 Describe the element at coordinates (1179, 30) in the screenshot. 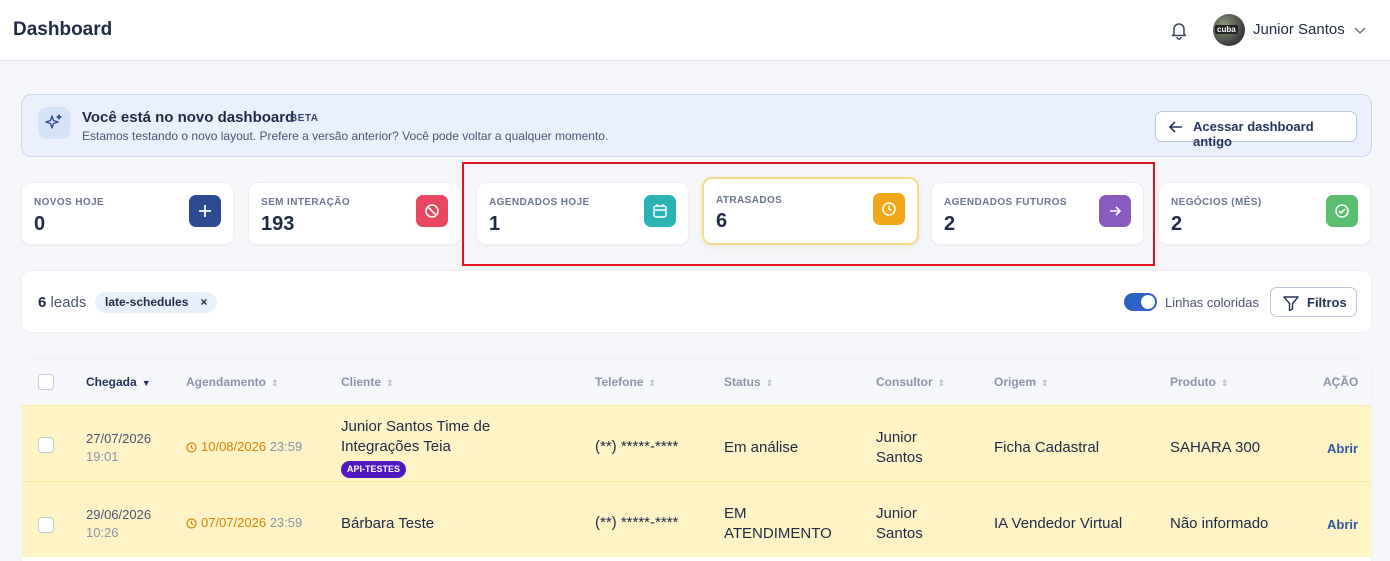

I see `notifications-bell-icon` at that location.